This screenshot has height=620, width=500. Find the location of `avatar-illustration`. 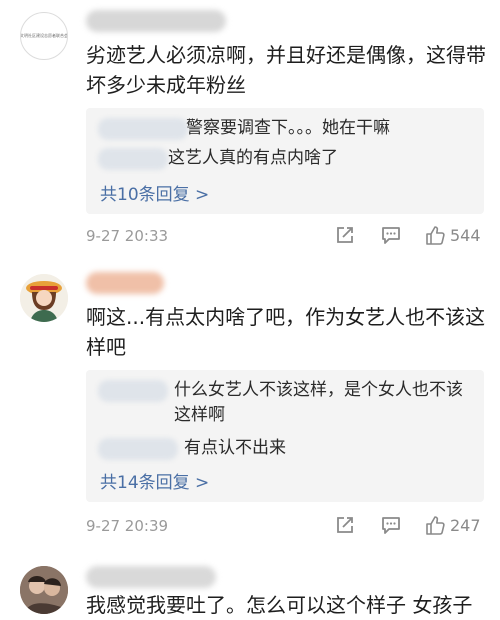

avatar-illustration is located at coordinates (44, 298).